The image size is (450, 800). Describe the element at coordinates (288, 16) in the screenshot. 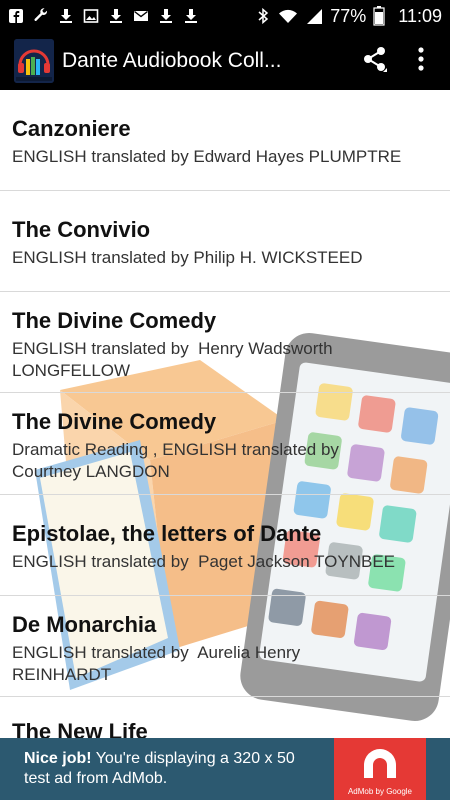

I see `wifi-icon` at that location.